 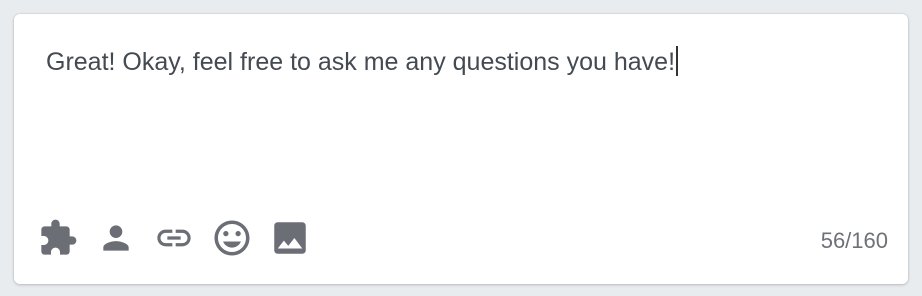 I want to click on emoji-button, so click(x=232, y=238).